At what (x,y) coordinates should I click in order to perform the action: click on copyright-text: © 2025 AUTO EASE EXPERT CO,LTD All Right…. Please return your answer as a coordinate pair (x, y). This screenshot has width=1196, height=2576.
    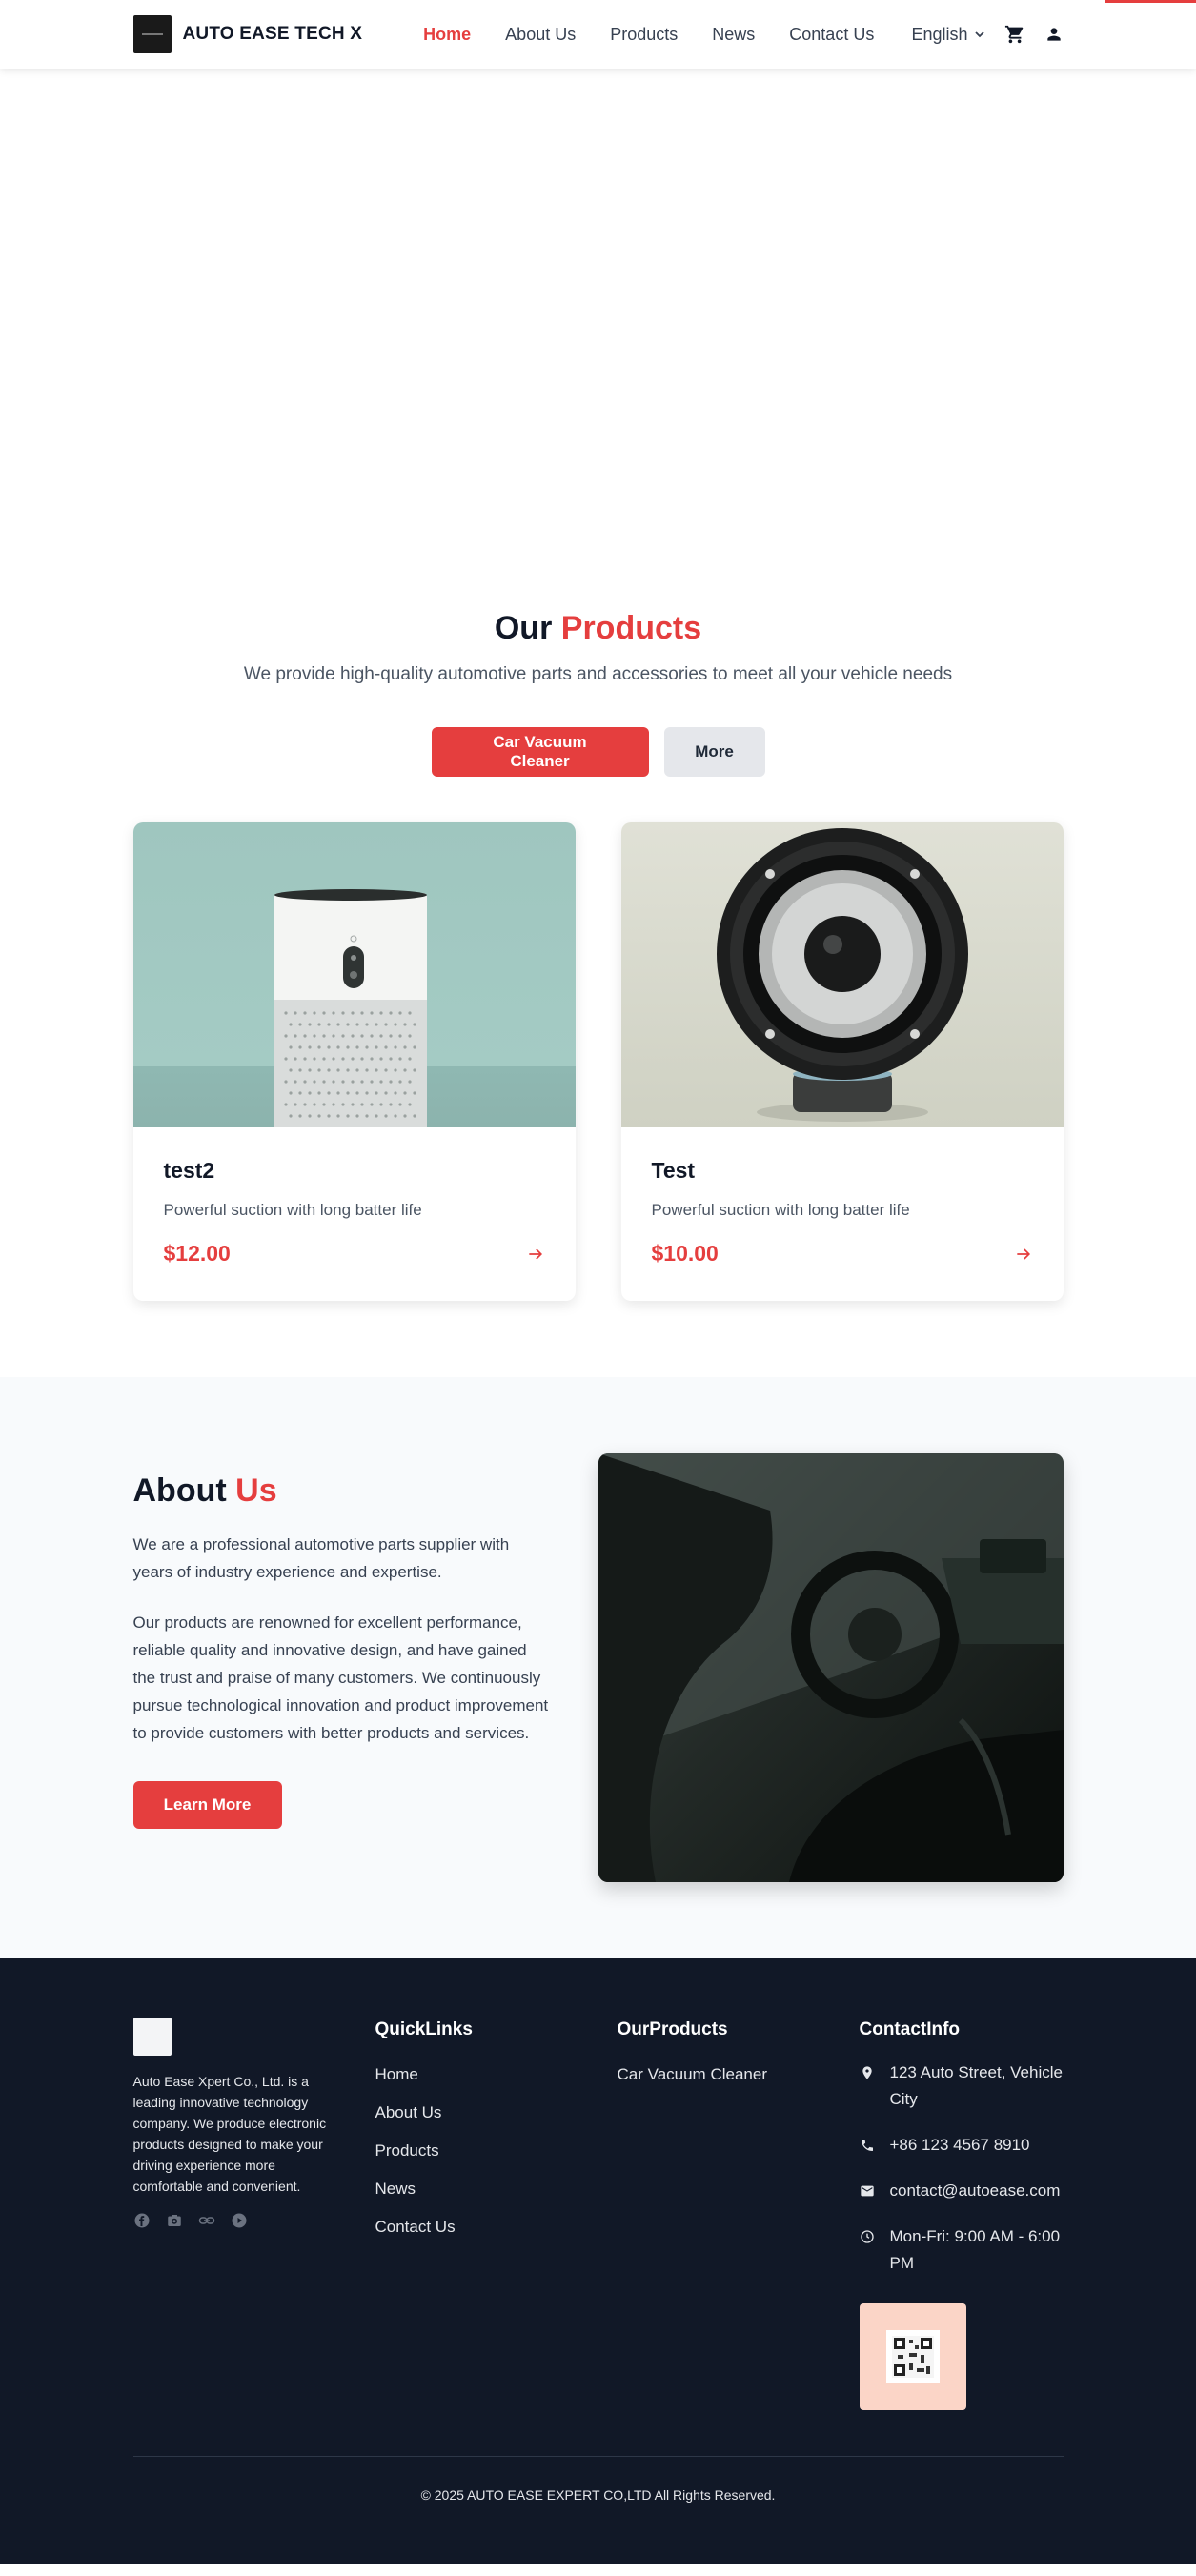
    Looking at the image, I should click on (598, 2495).